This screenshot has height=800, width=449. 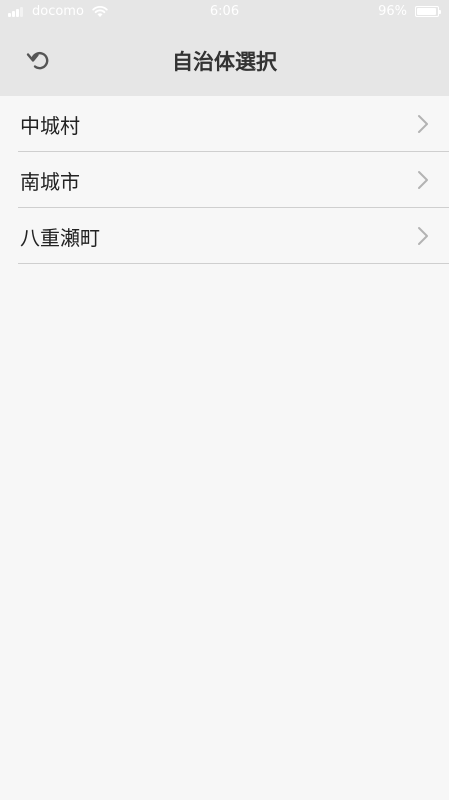 I want to click on list-item-label: 中城村, so click(x=50, y=126).